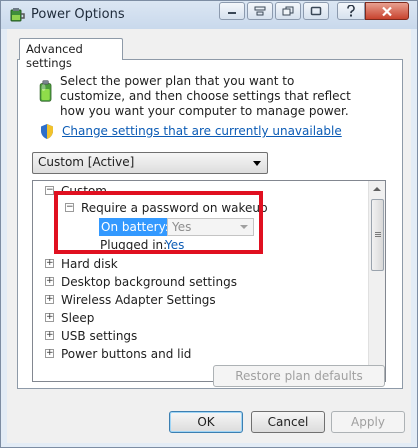 Image resolution: width=418 pixels, height=448 pixels. What do you see at coordinates (89, 264) in the screenshot?
I see `tree-node-label: Hard disk` at bounding box center [89, 264].